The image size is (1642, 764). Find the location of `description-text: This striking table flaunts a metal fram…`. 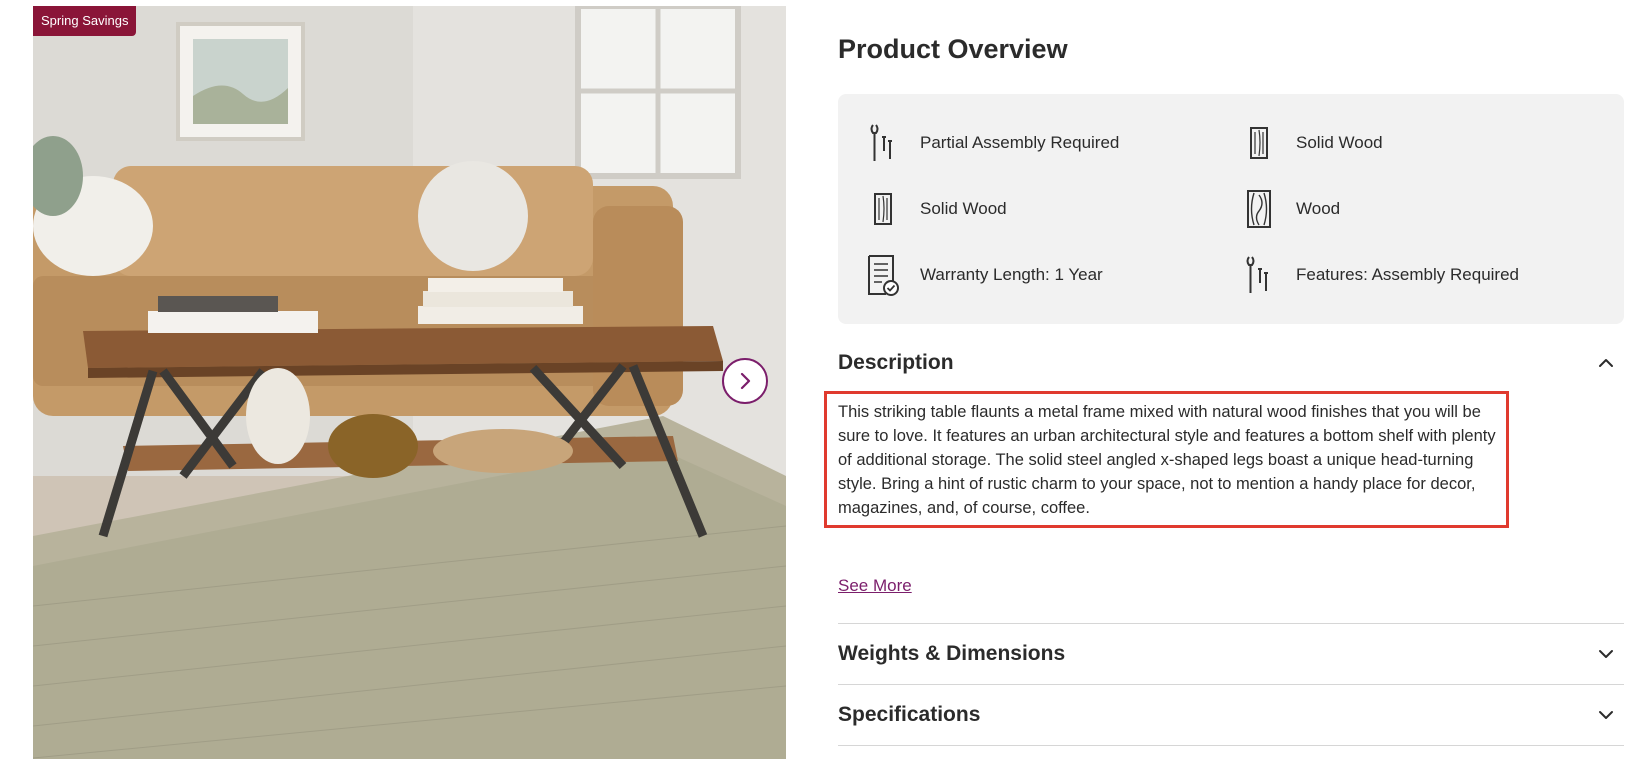

description-text: This striking table flaunts a metal fram… is located at coordinates (1167, 460).